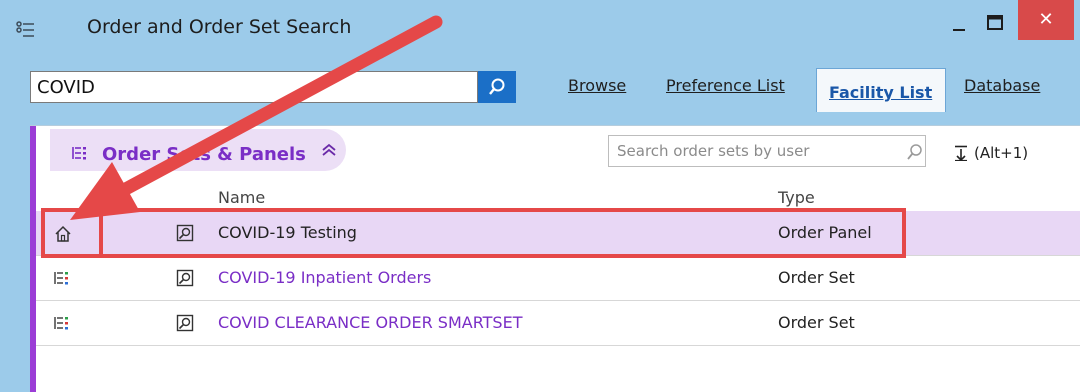 The width and height of the screenshot is (1080, 392). What do you see at coordinates (558, 323) in the screenshot?
I see `table-row: COVID CLEARANCE ORDER SMARTSET Order Set` at bounding box center [558, 323].